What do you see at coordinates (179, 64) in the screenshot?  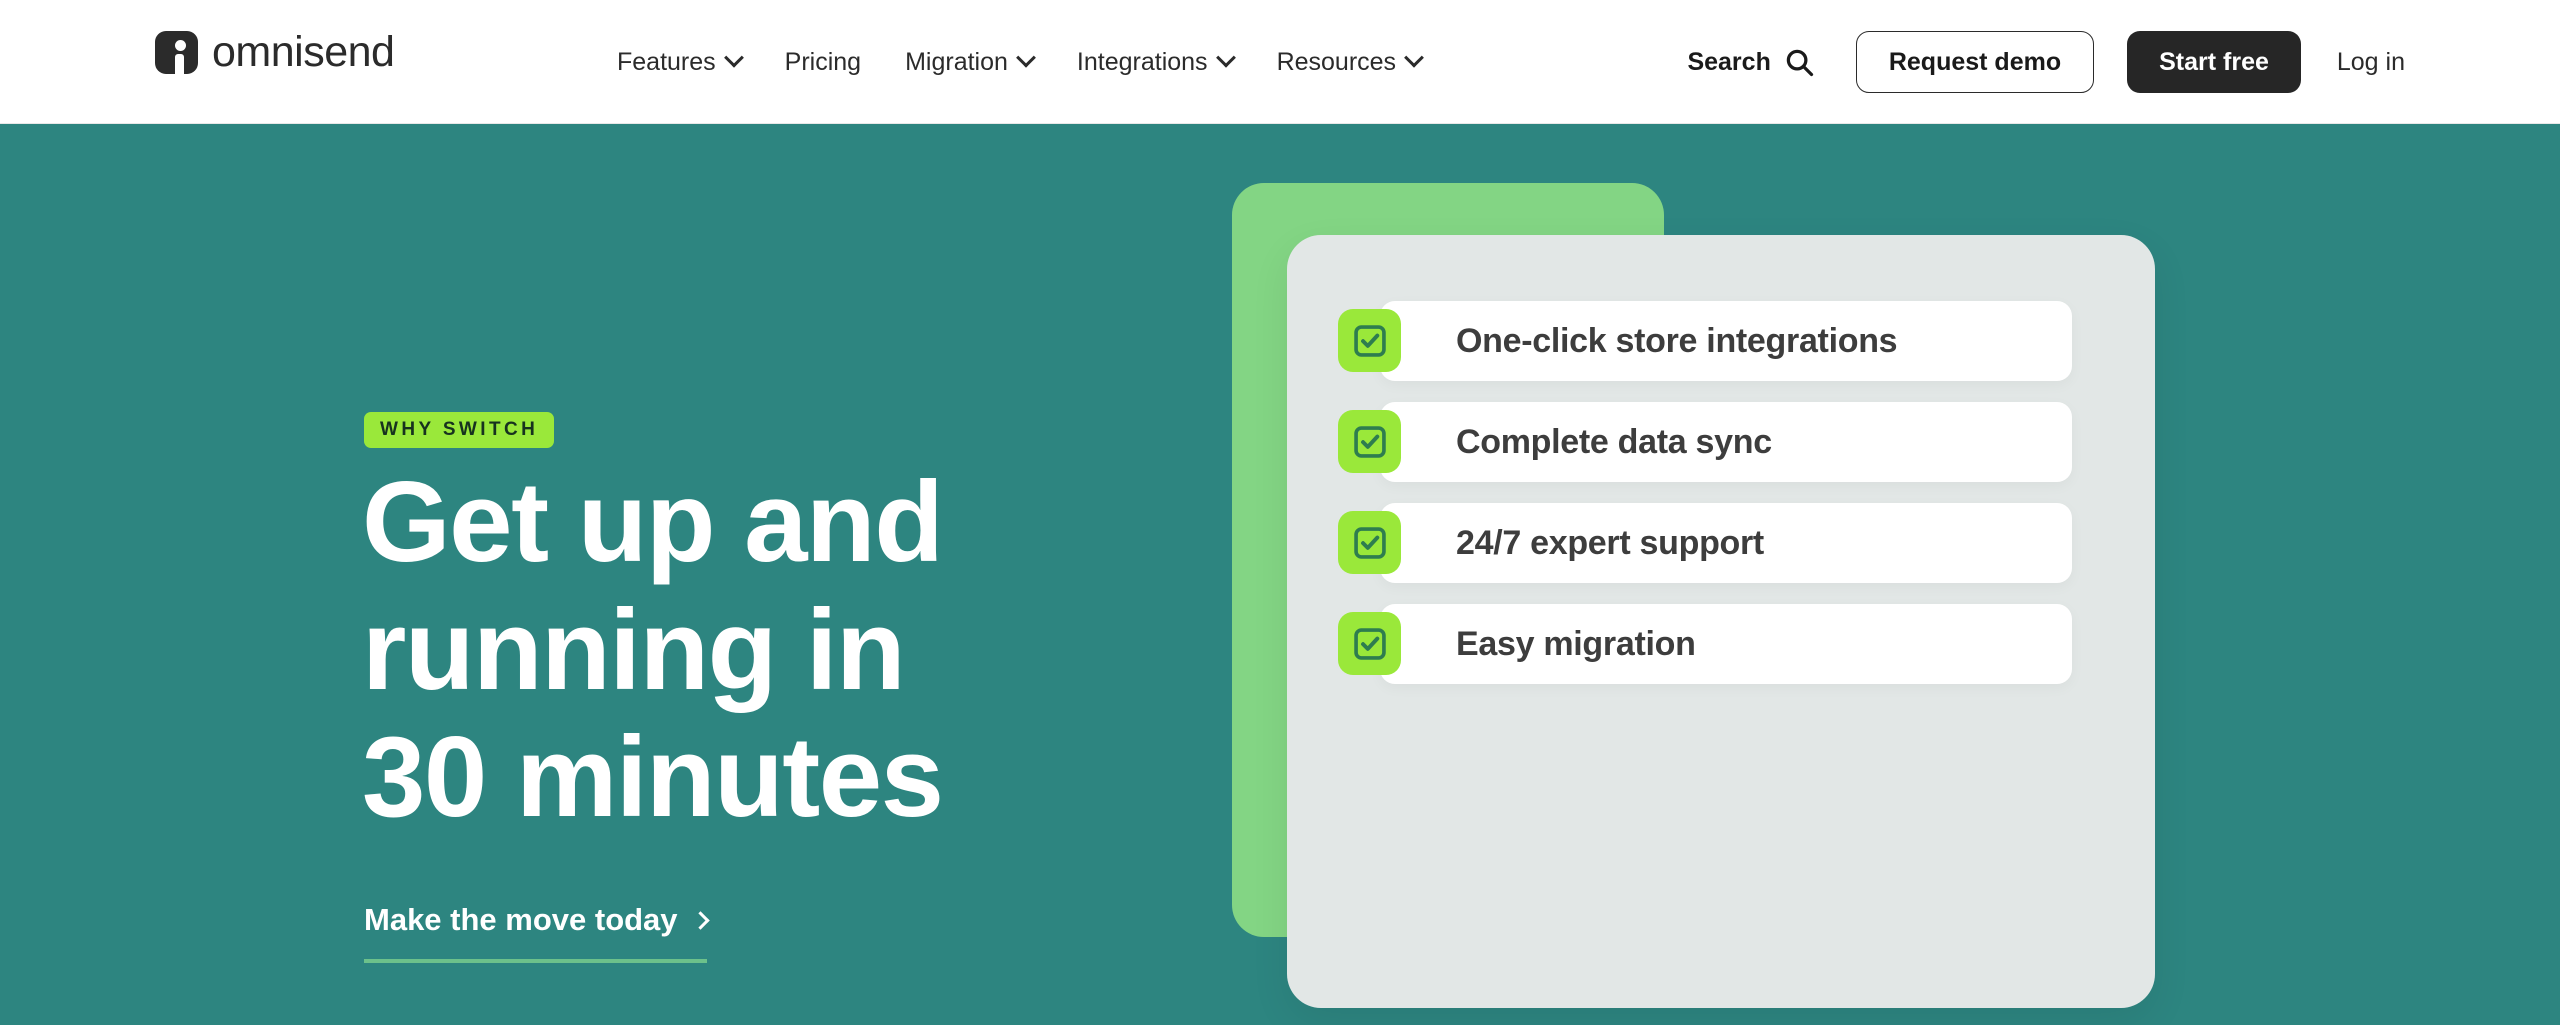 I see `logo-stem` at bounding box center [179, 64].